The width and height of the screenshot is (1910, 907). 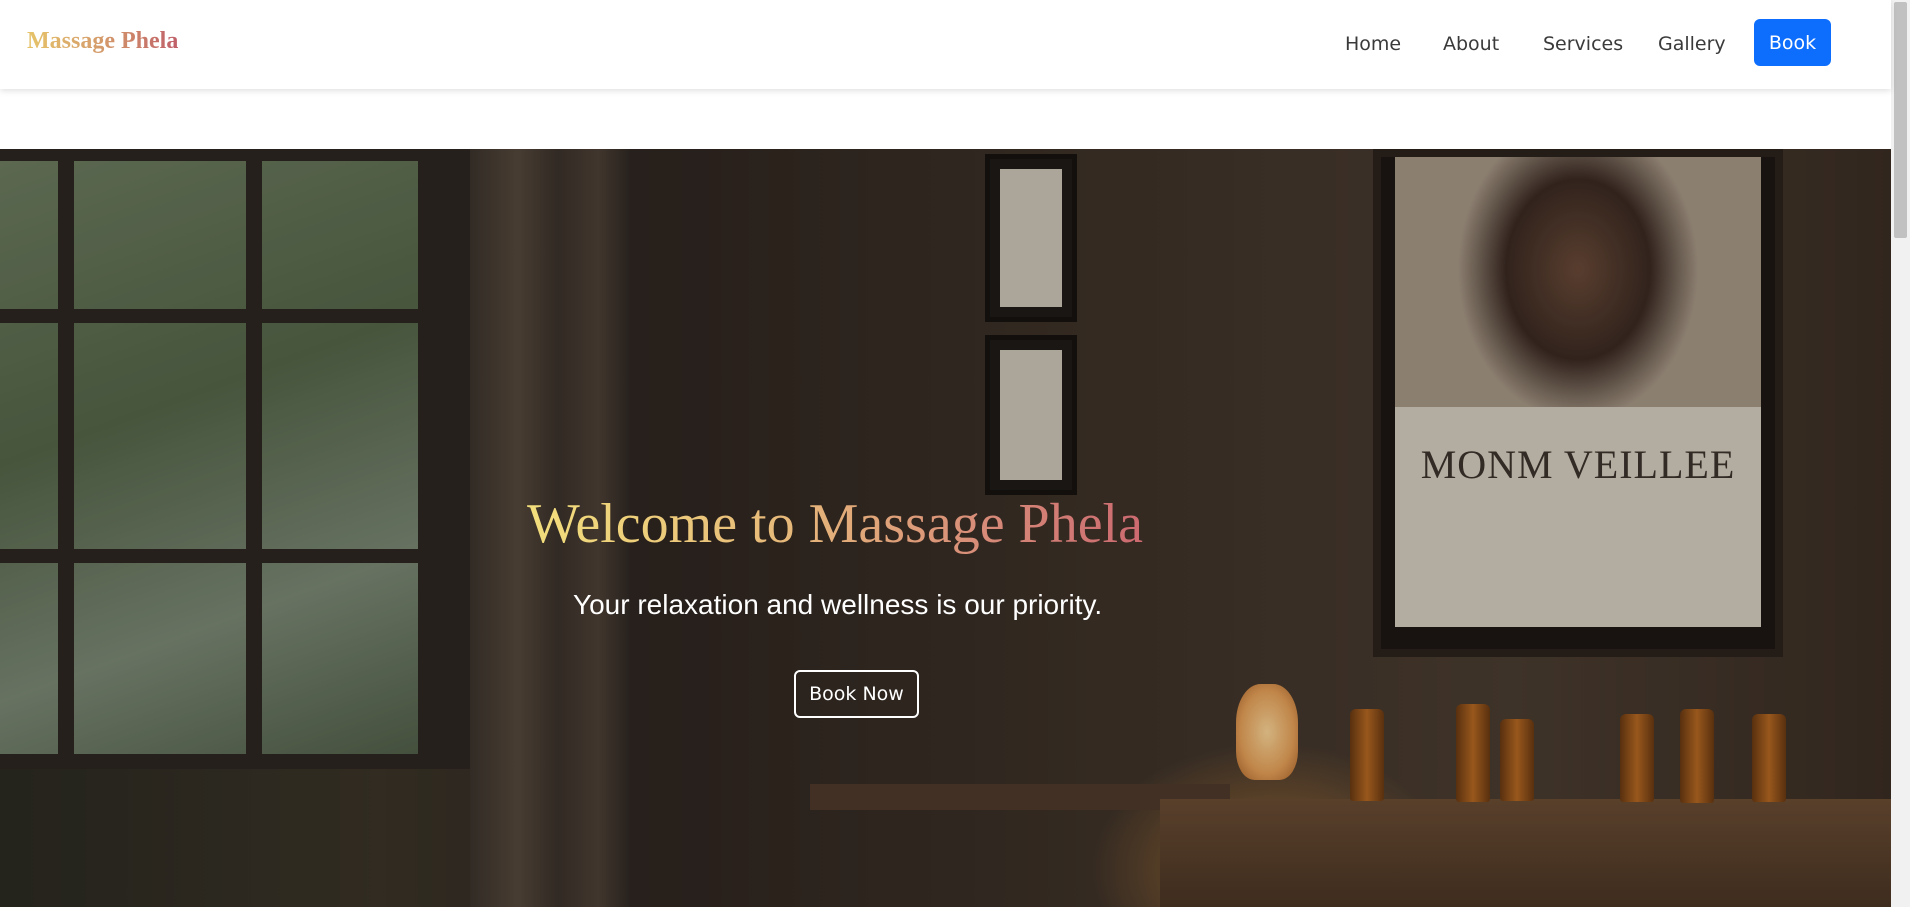 What do you see at coordinates (1792, 42) in the screenshot?
I see `book-button: Book` at bounding box center [1792, 42].